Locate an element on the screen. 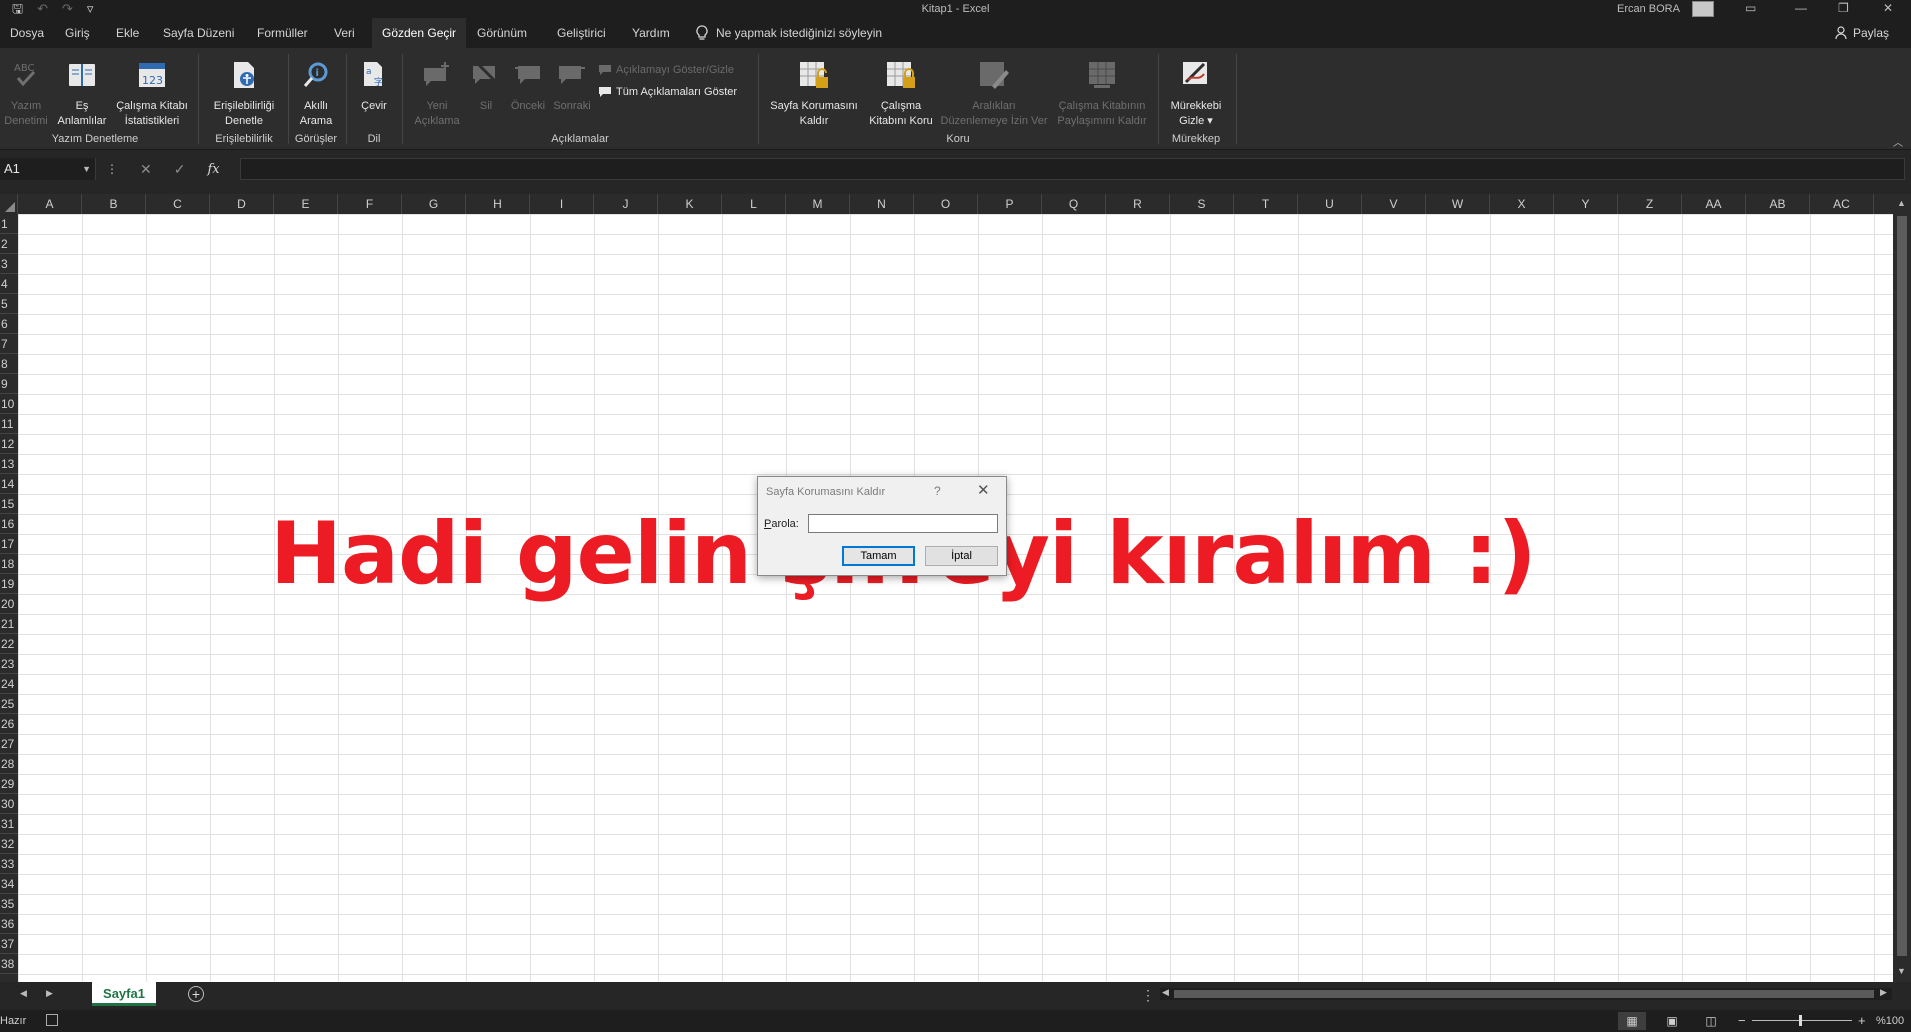 This screenshot has width=1911, height=1032. row-header: 6 is located at coordinates (9, 324).